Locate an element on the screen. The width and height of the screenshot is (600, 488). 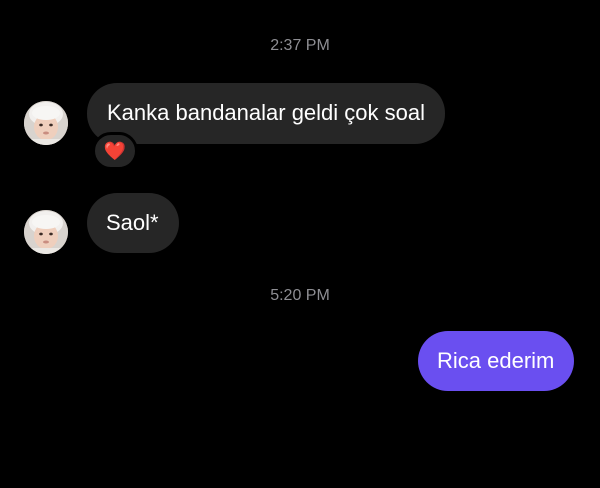
incoming-message-bubble: Saol* is located at coordinates (133, 223).